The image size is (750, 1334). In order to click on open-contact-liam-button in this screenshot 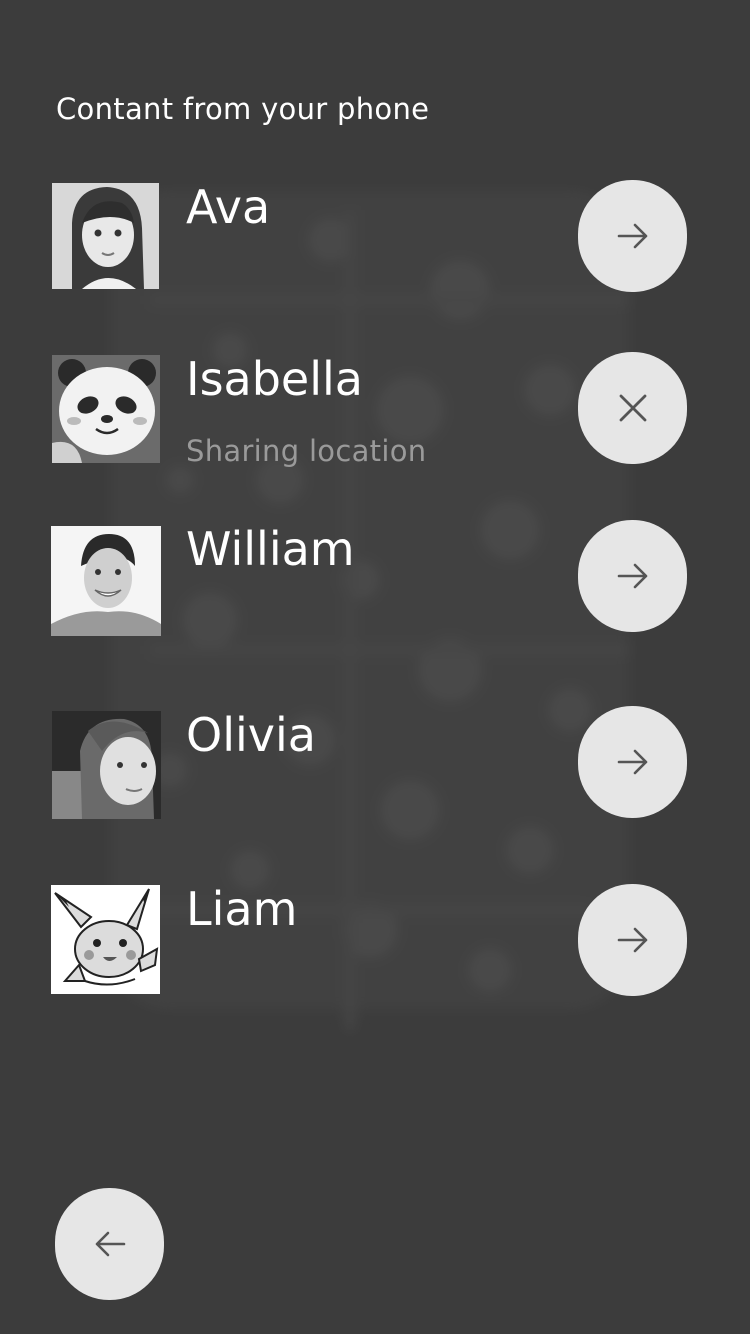, I will do `click(632, 940)`.